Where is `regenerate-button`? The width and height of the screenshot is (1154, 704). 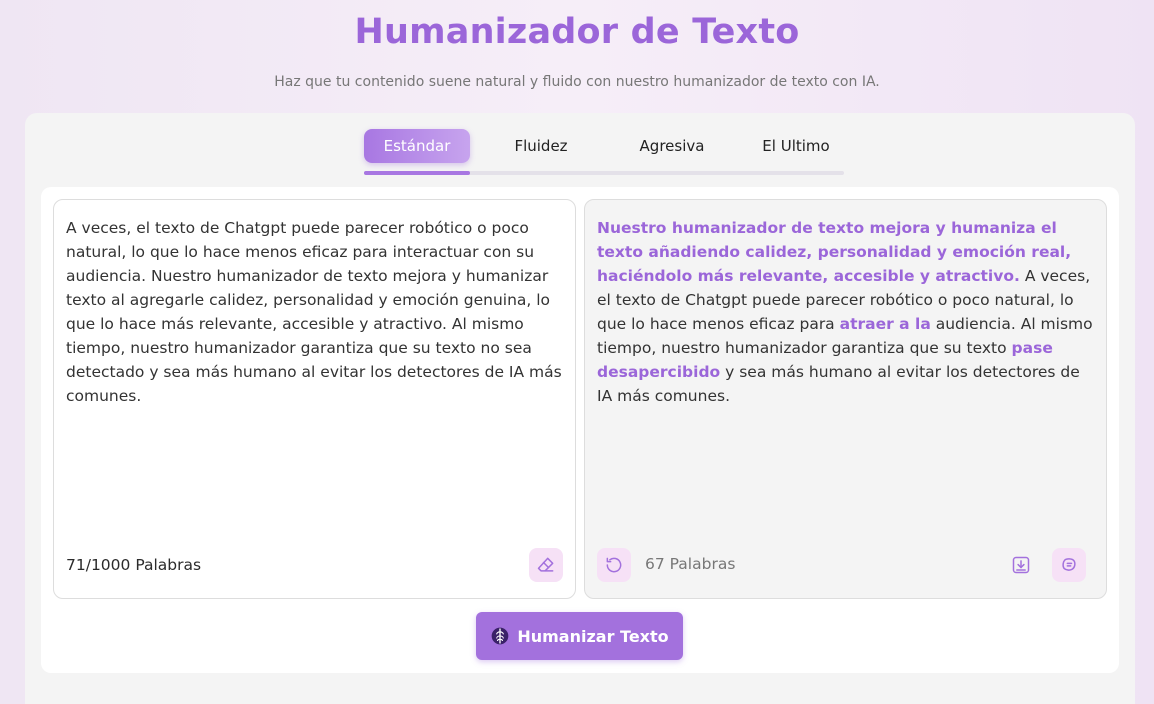 regenerate-button is located at coordinates (614, 565).